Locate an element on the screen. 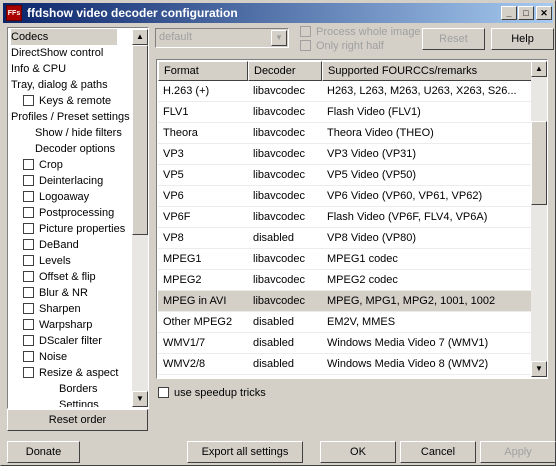  tree-item: Info & CPU is located at coordinates (64, 69).